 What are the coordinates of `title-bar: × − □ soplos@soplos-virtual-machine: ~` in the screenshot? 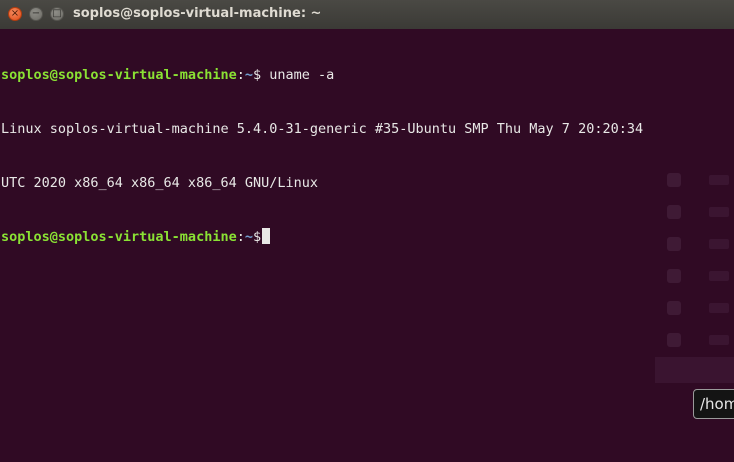 It's located at (367, 15).